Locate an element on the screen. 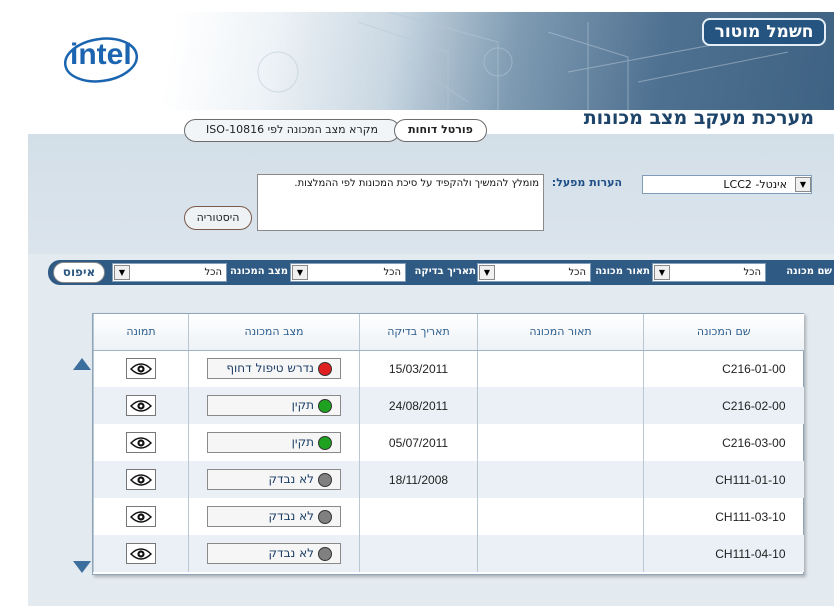 The image size is (834, 606). tab-reports-portal: פורטל דוחות is located at coordinates (440, 130).